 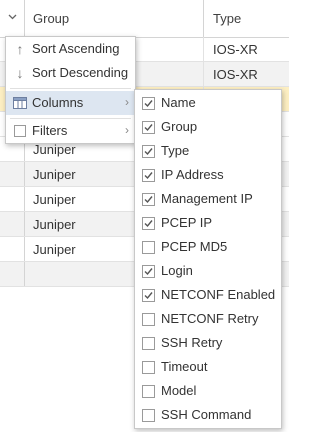 I want to click on column-header-type: Type, so click(x=227, y=18).